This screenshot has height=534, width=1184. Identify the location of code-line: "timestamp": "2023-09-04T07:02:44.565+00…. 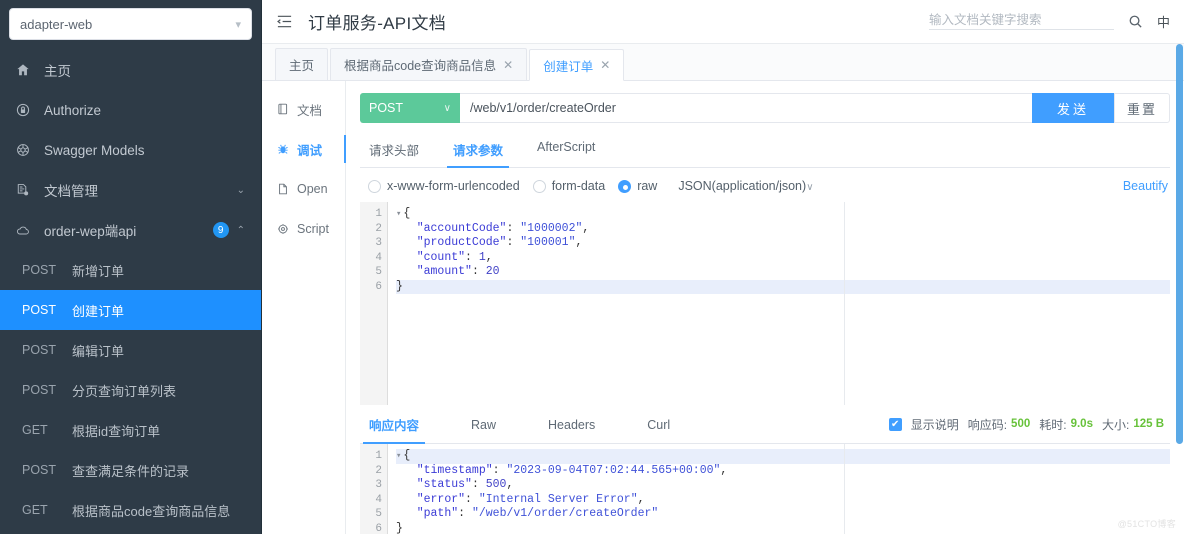
(572, 470).